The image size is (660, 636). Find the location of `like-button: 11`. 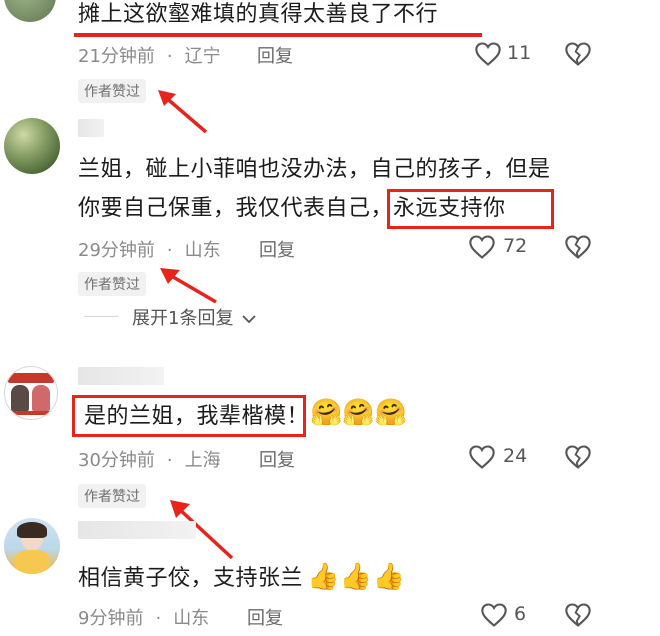

like-button: 11 is located at coordinates (504, 54).